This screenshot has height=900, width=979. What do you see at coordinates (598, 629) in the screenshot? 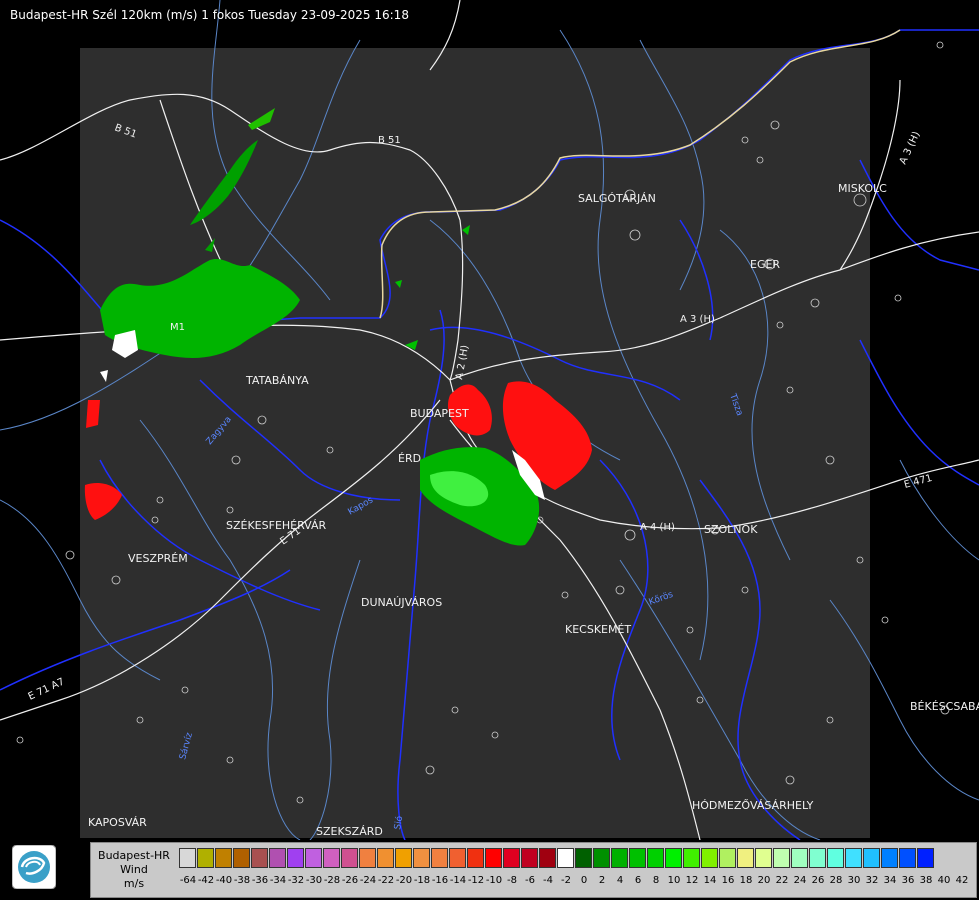
I see `city-label-kecskemet: KECSKEMÉT` at bounding box center [598, 629].